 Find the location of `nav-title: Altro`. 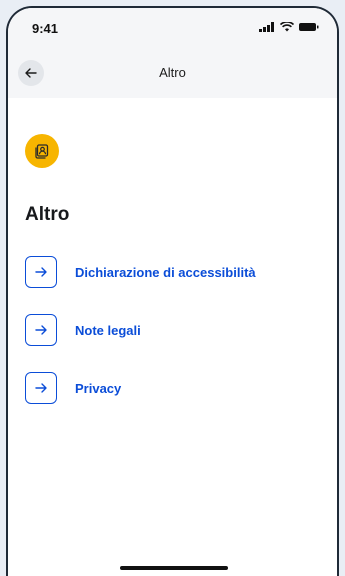

nav-title: Altro is located at coordinates (172, 72).